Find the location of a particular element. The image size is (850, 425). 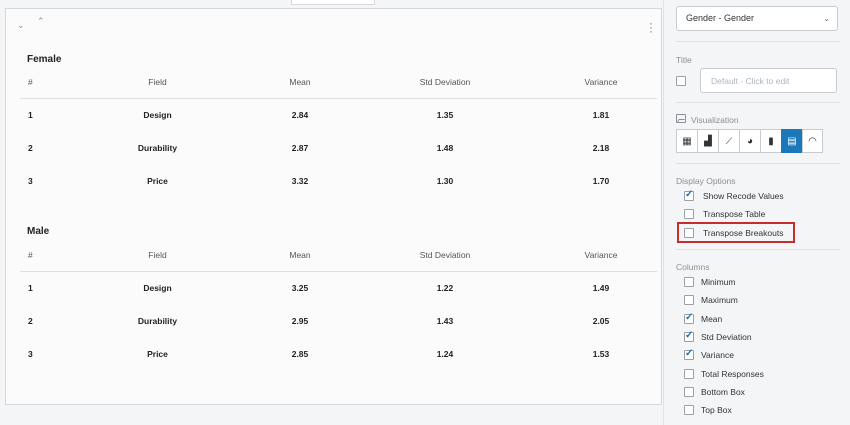

cell-variance: 1.53 is located at coordinates (601, 353).